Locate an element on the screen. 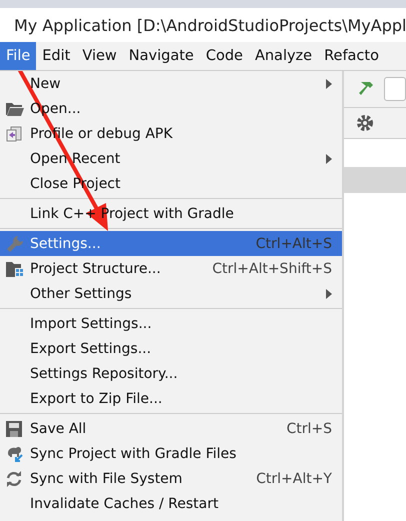  menu-item: Edit is located at coordinates (56, 56).